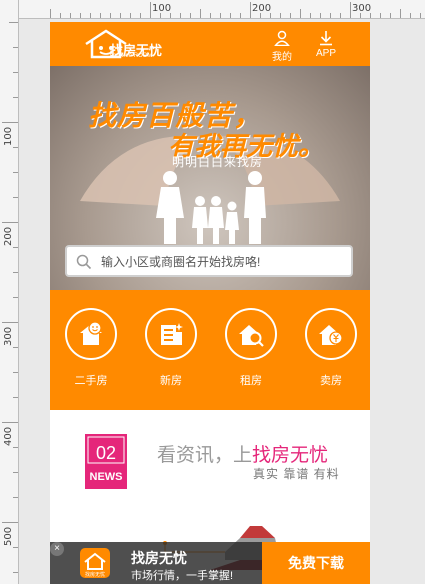 This screenshot has width=425, height=584. What do you see at coordinates (131, 56) in the screenshot?
I see `logo-tagline: carefree ROOM` at bounding box center [131, 56].